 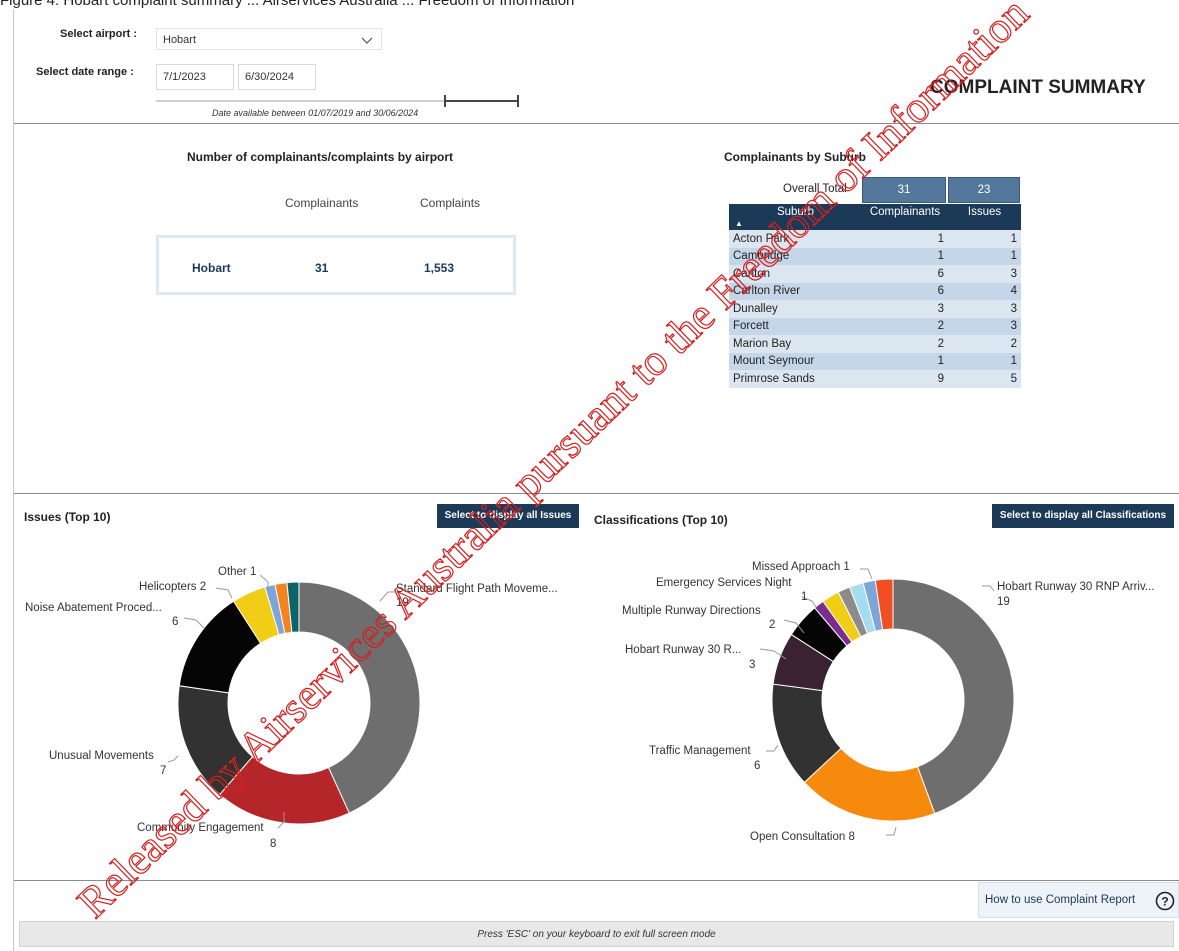 What do you see at coordinates (1038, 87) in the screenshot?
I see `report-title: COMPLAINT SUMMARY` at bounding box center [1038, 87].